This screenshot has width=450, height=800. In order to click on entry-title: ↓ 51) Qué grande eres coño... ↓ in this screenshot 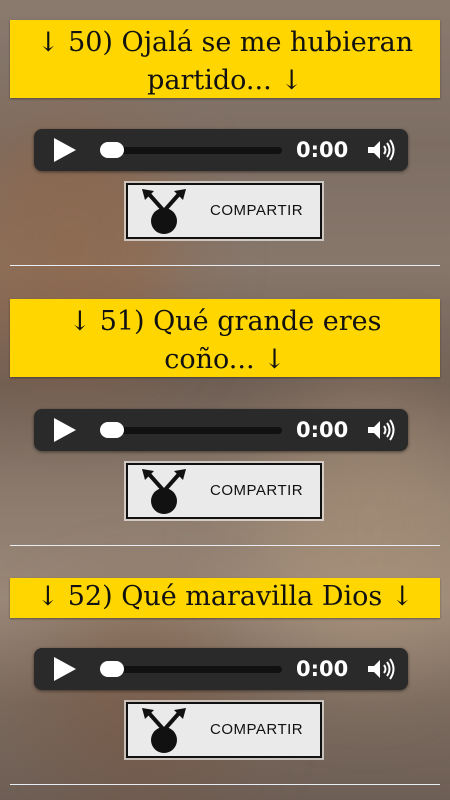, I will do `click(225, 338)`.